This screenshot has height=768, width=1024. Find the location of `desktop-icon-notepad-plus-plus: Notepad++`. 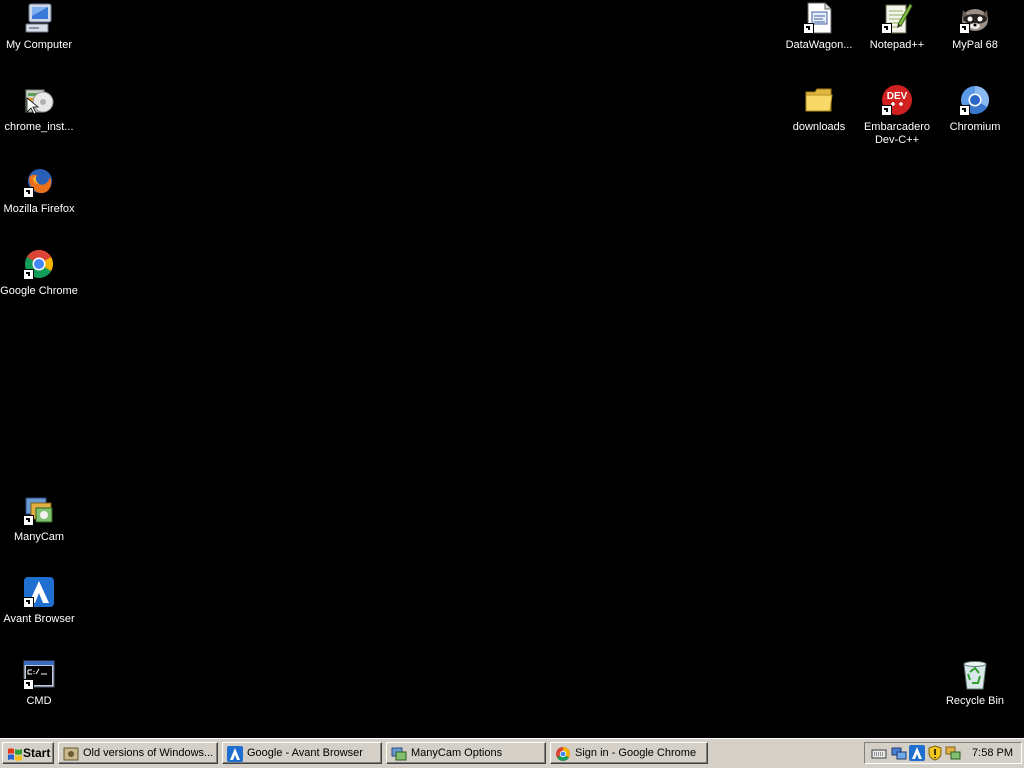

desktop-icon-notepad-plus-plus: Notepad++ is located at coordinates (897, 27).